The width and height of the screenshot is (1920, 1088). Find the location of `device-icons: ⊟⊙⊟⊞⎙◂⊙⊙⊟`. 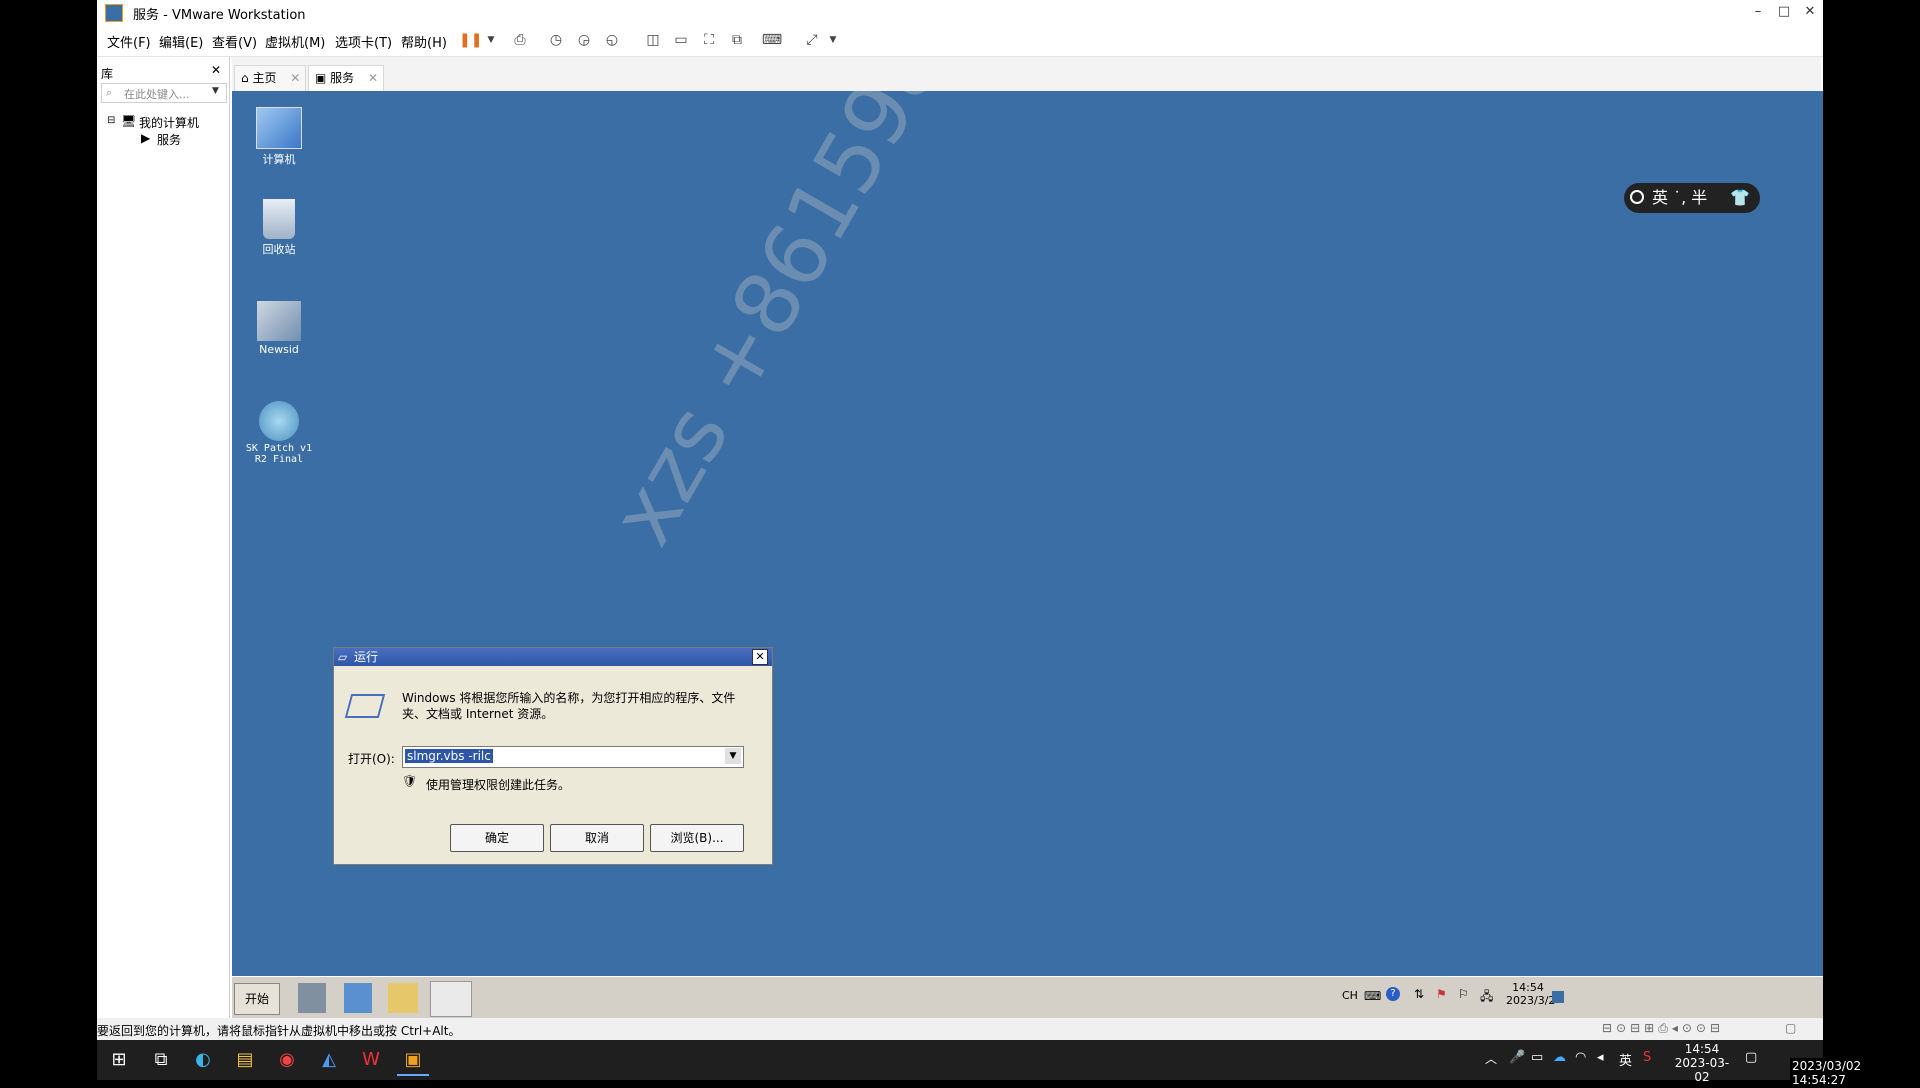

device-icons: ⊟⊙⊟⊞⎙◂⊙⊙⊟ is located at coordinates (1663, 1028).